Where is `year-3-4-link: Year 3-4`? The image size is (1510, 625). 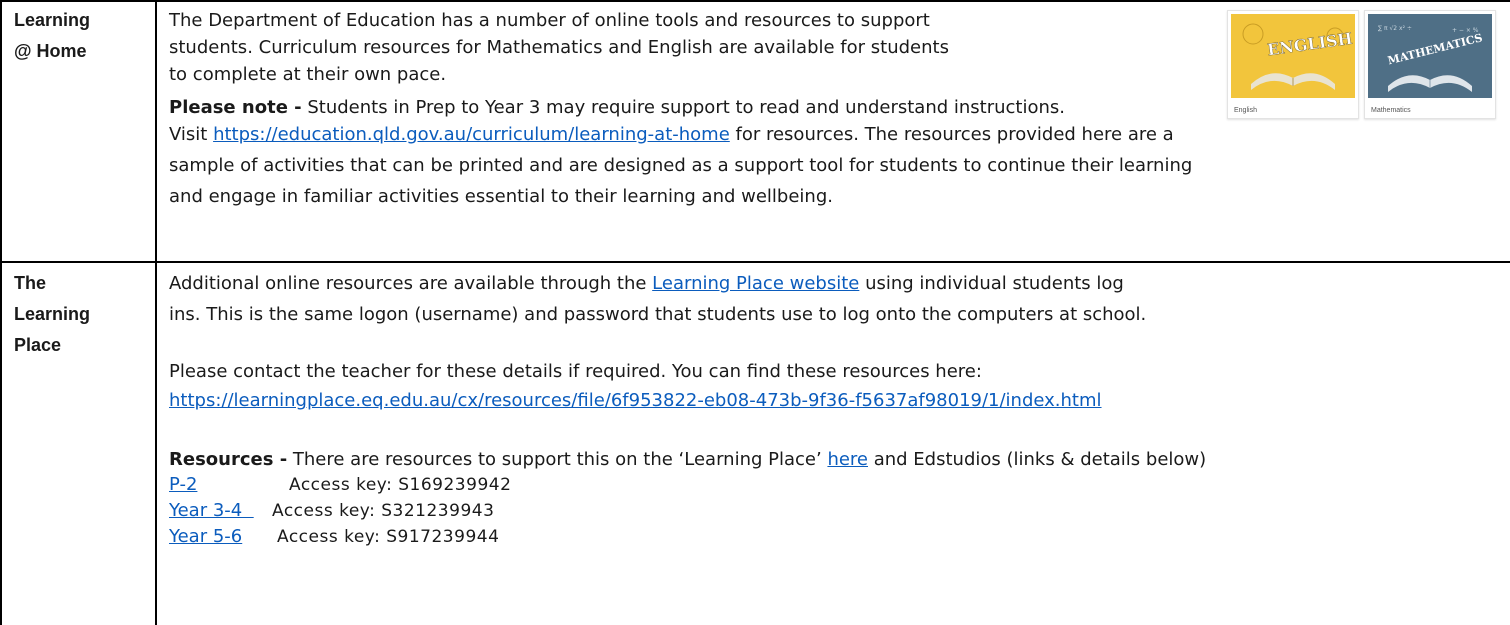
year-3-4-link: Year 3-4 is located at coordinates (220, 511).